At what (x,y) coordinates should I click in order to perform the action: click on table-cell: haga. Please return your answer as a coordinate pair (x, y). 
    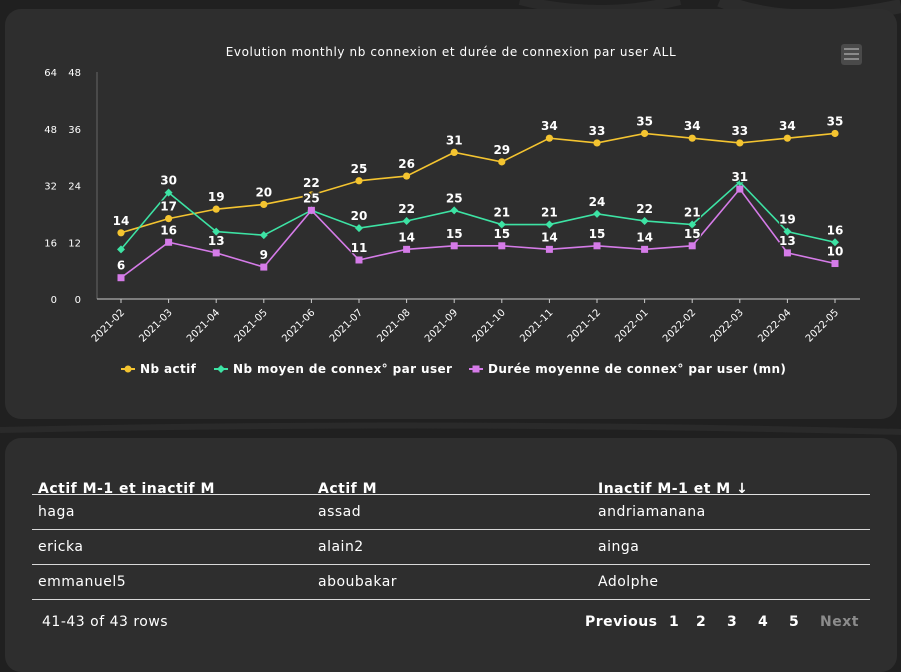
    Looking at the image, I should click on (56, 512).